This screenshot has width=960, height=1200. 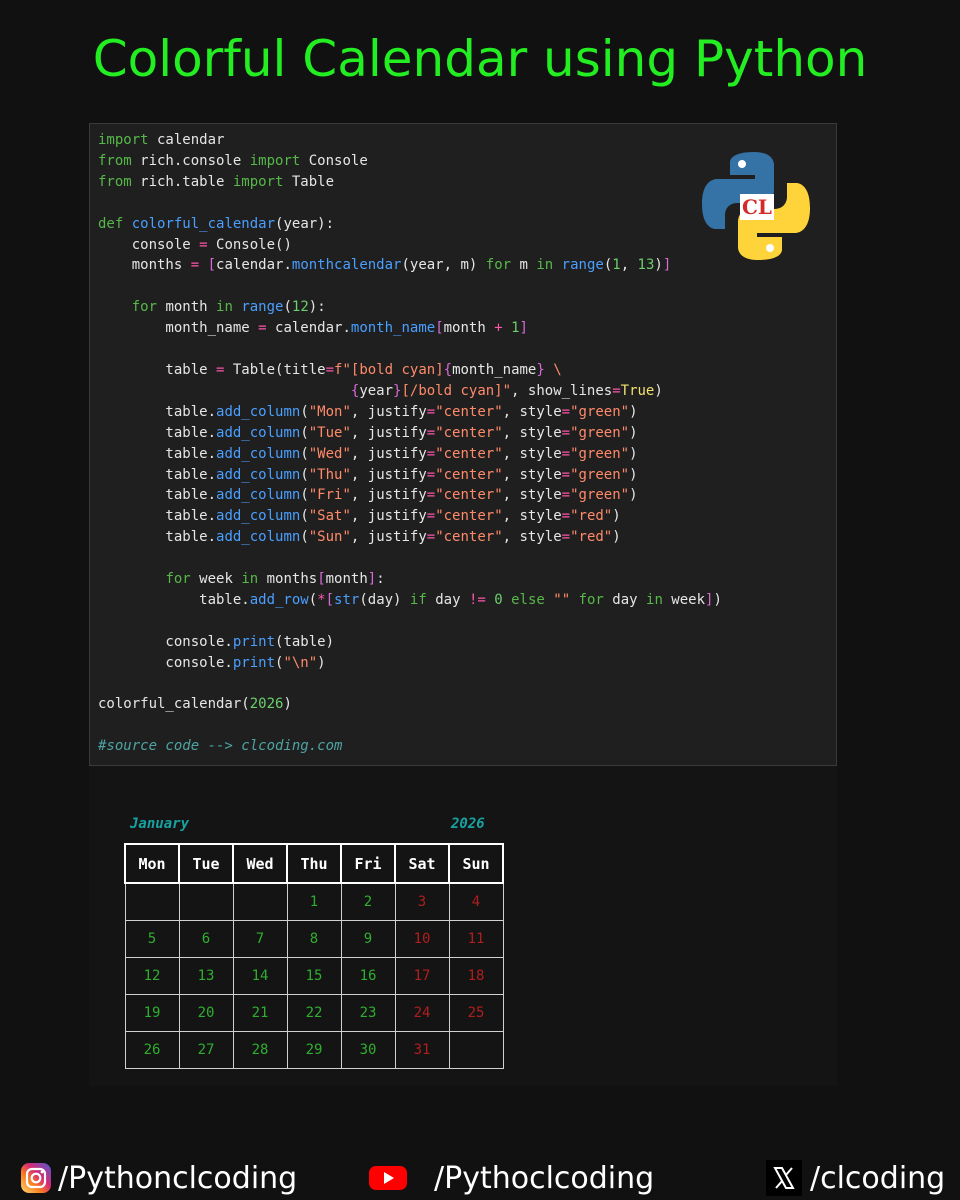 I want to click on header-tue: Tue, so click(x=206, y=863).